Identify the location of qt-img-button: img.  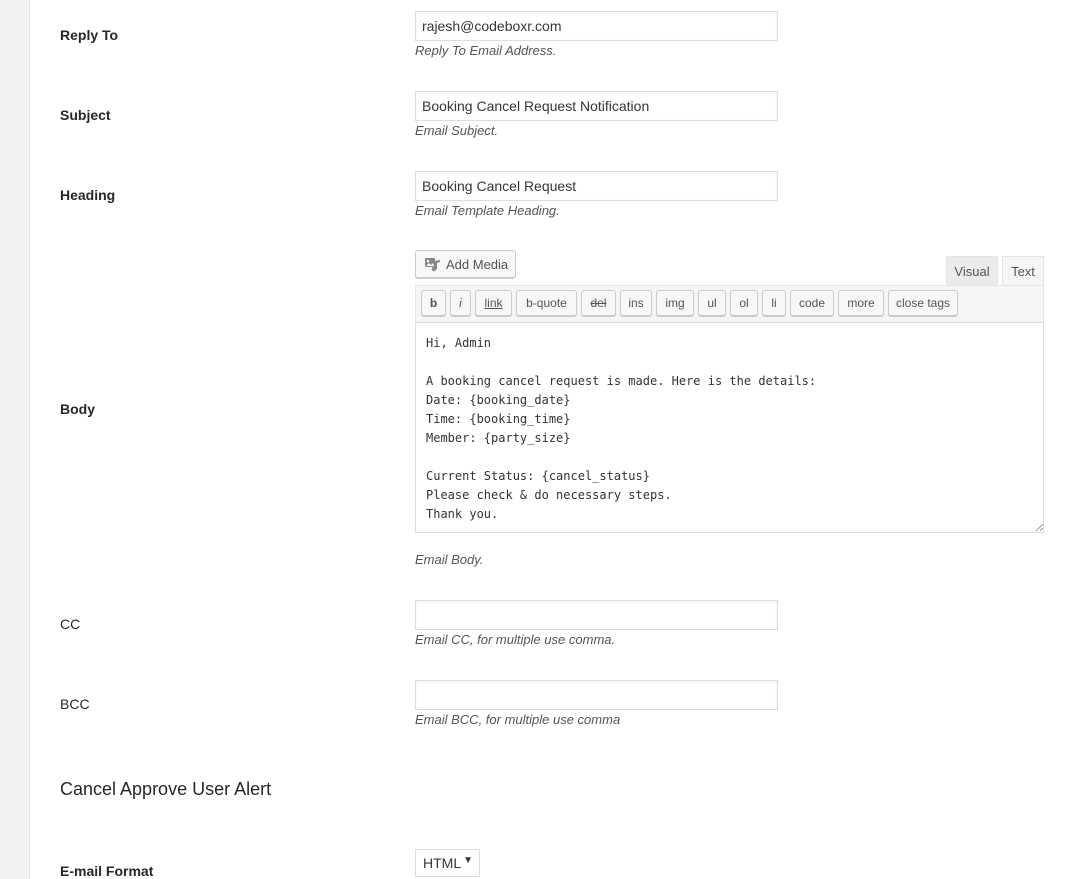
(675, 303).